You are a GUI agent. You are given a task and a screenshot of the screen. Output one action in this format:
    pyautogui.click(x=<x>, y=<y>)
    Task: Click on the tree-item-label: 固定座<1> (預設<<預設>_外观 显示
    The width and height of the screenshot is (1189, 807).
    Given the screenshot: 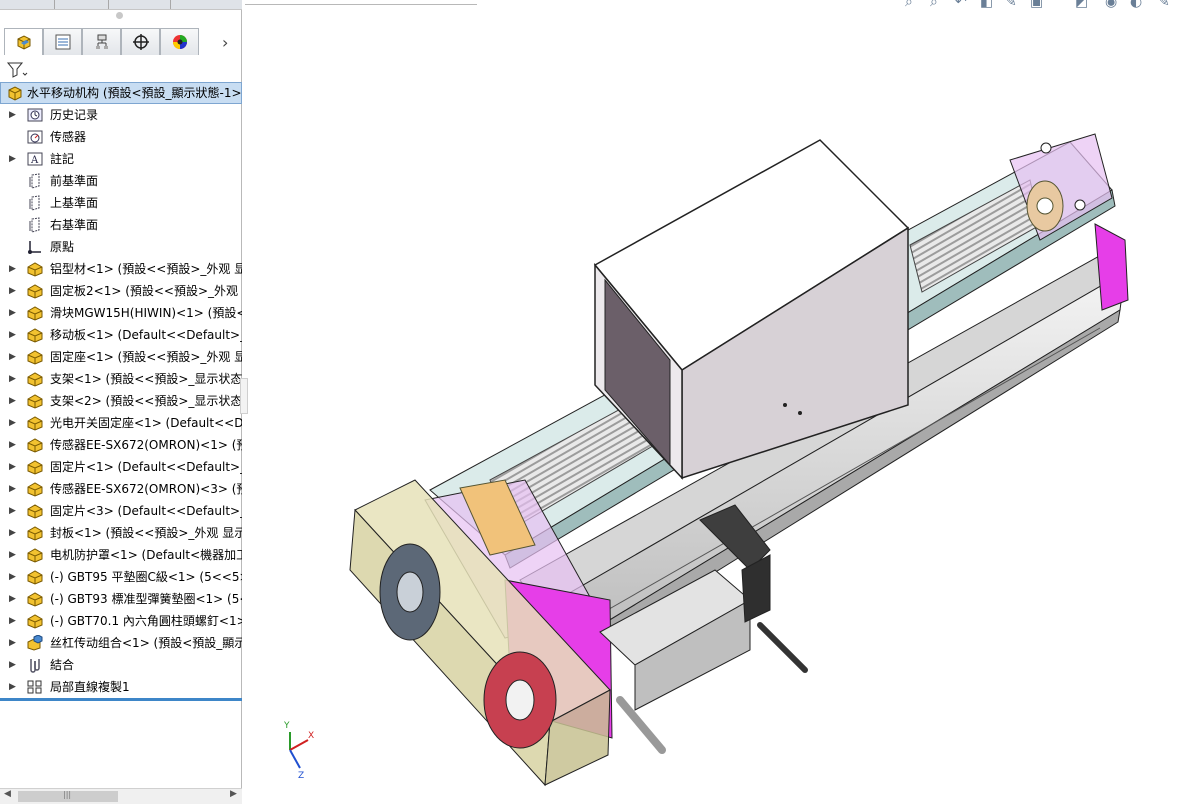 What is the action you would take?
    pyautogui.click(x=146, y=357)
    